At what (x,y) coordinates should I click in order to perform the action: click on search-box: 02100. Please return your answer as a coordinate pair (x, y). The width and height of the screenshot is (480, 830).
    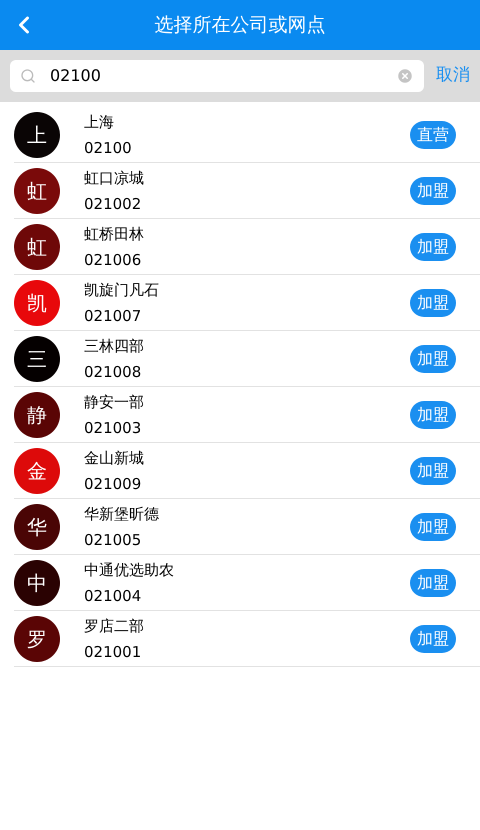
    Looking at the image, I should click on (217, 76).